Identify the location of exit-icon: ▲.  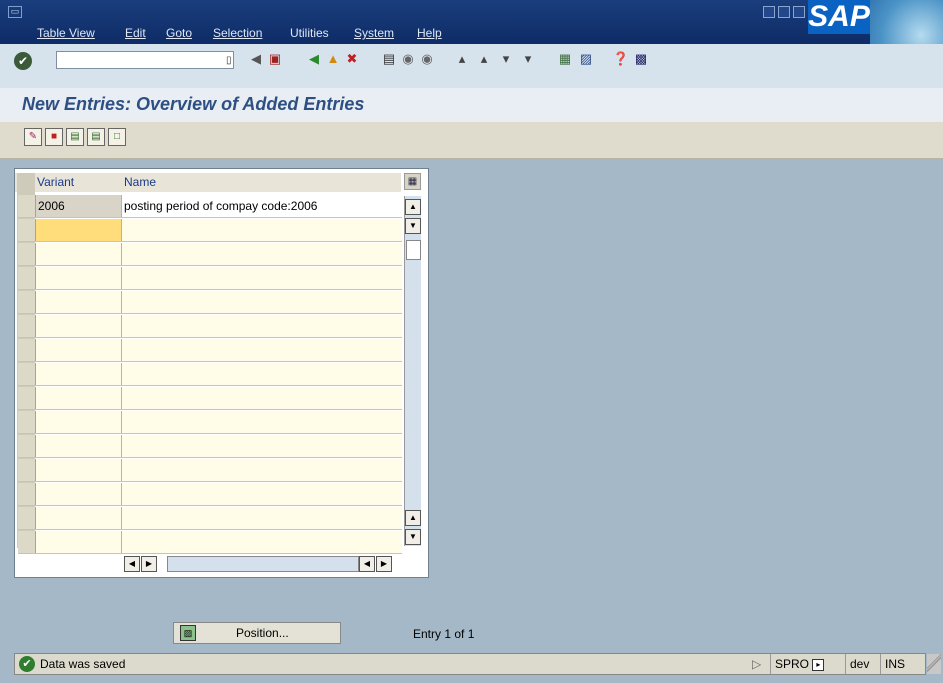
(333, 59).